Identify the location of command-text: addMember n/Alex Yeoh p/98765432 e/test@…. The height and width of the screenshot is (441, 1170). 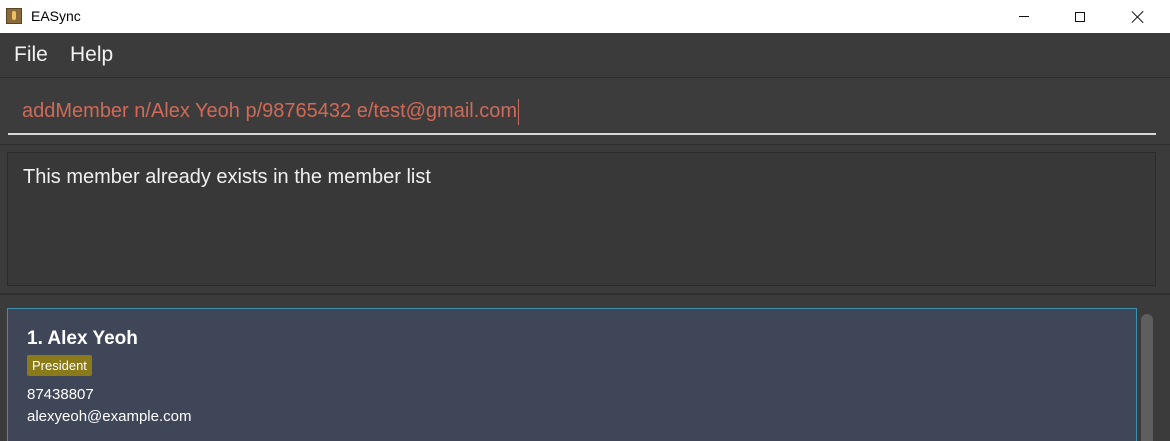
(270, 111).